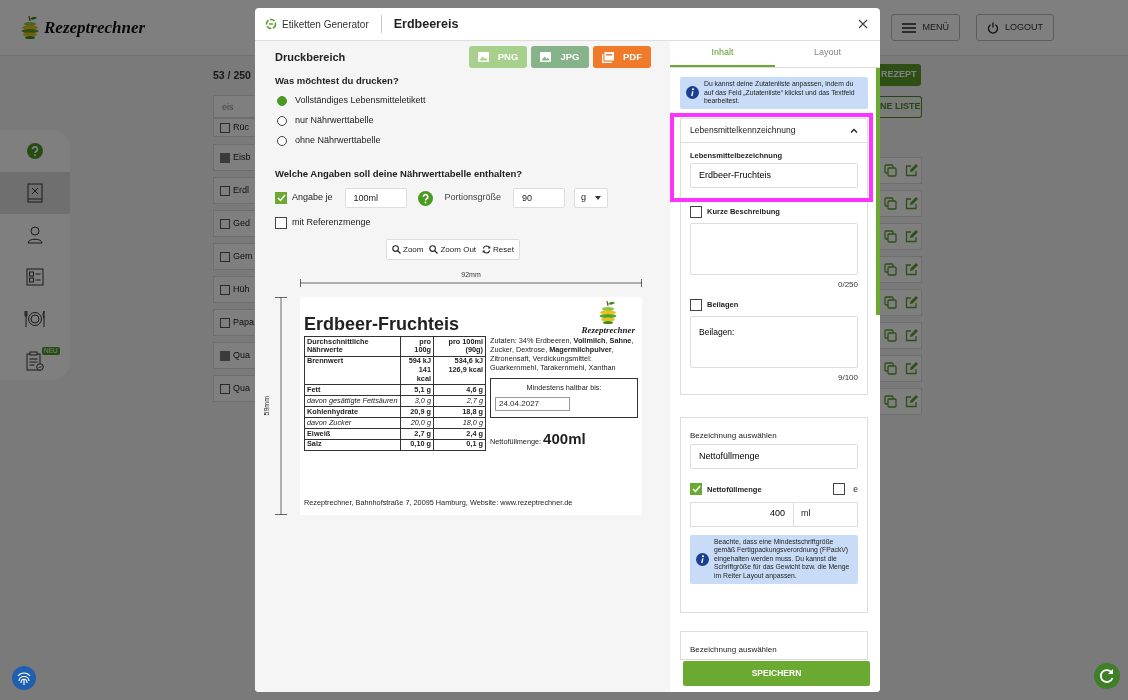 Image resolution: width=1128 pixels, height=700 pixels. I want to click on close-icon, so click(863, 24).